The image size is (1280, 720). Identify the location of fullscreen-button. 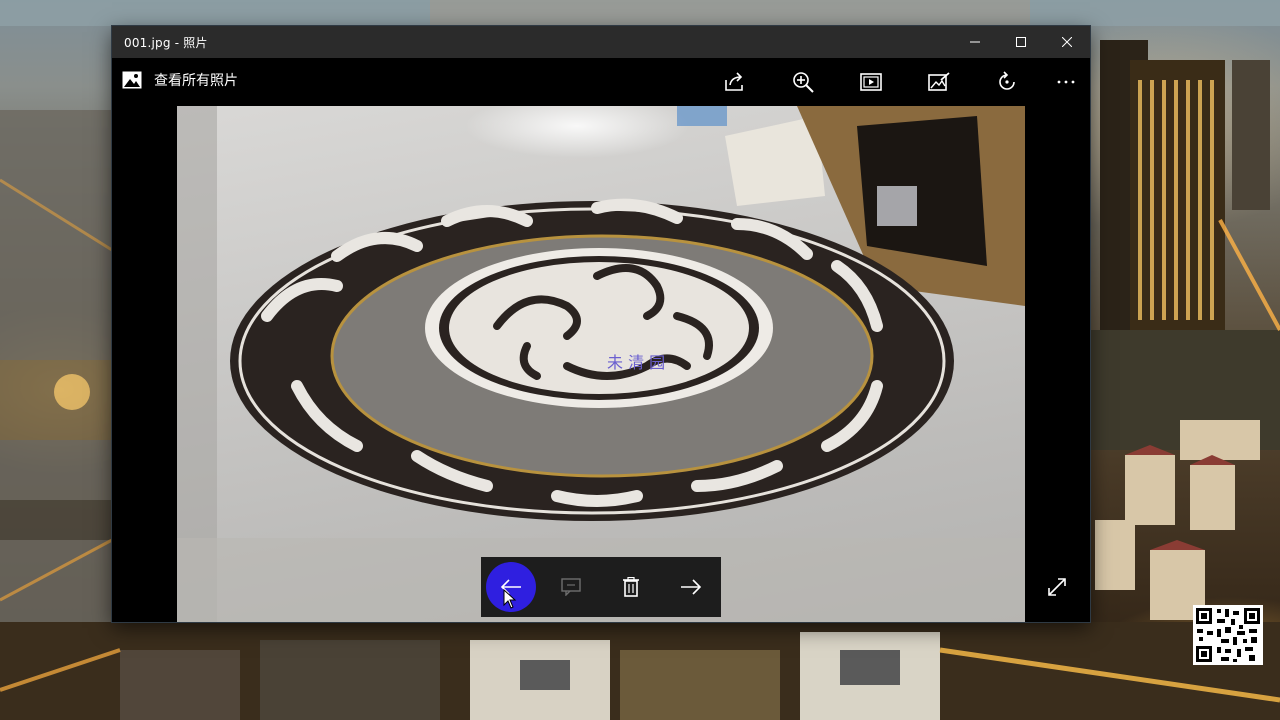
(1057, 587).